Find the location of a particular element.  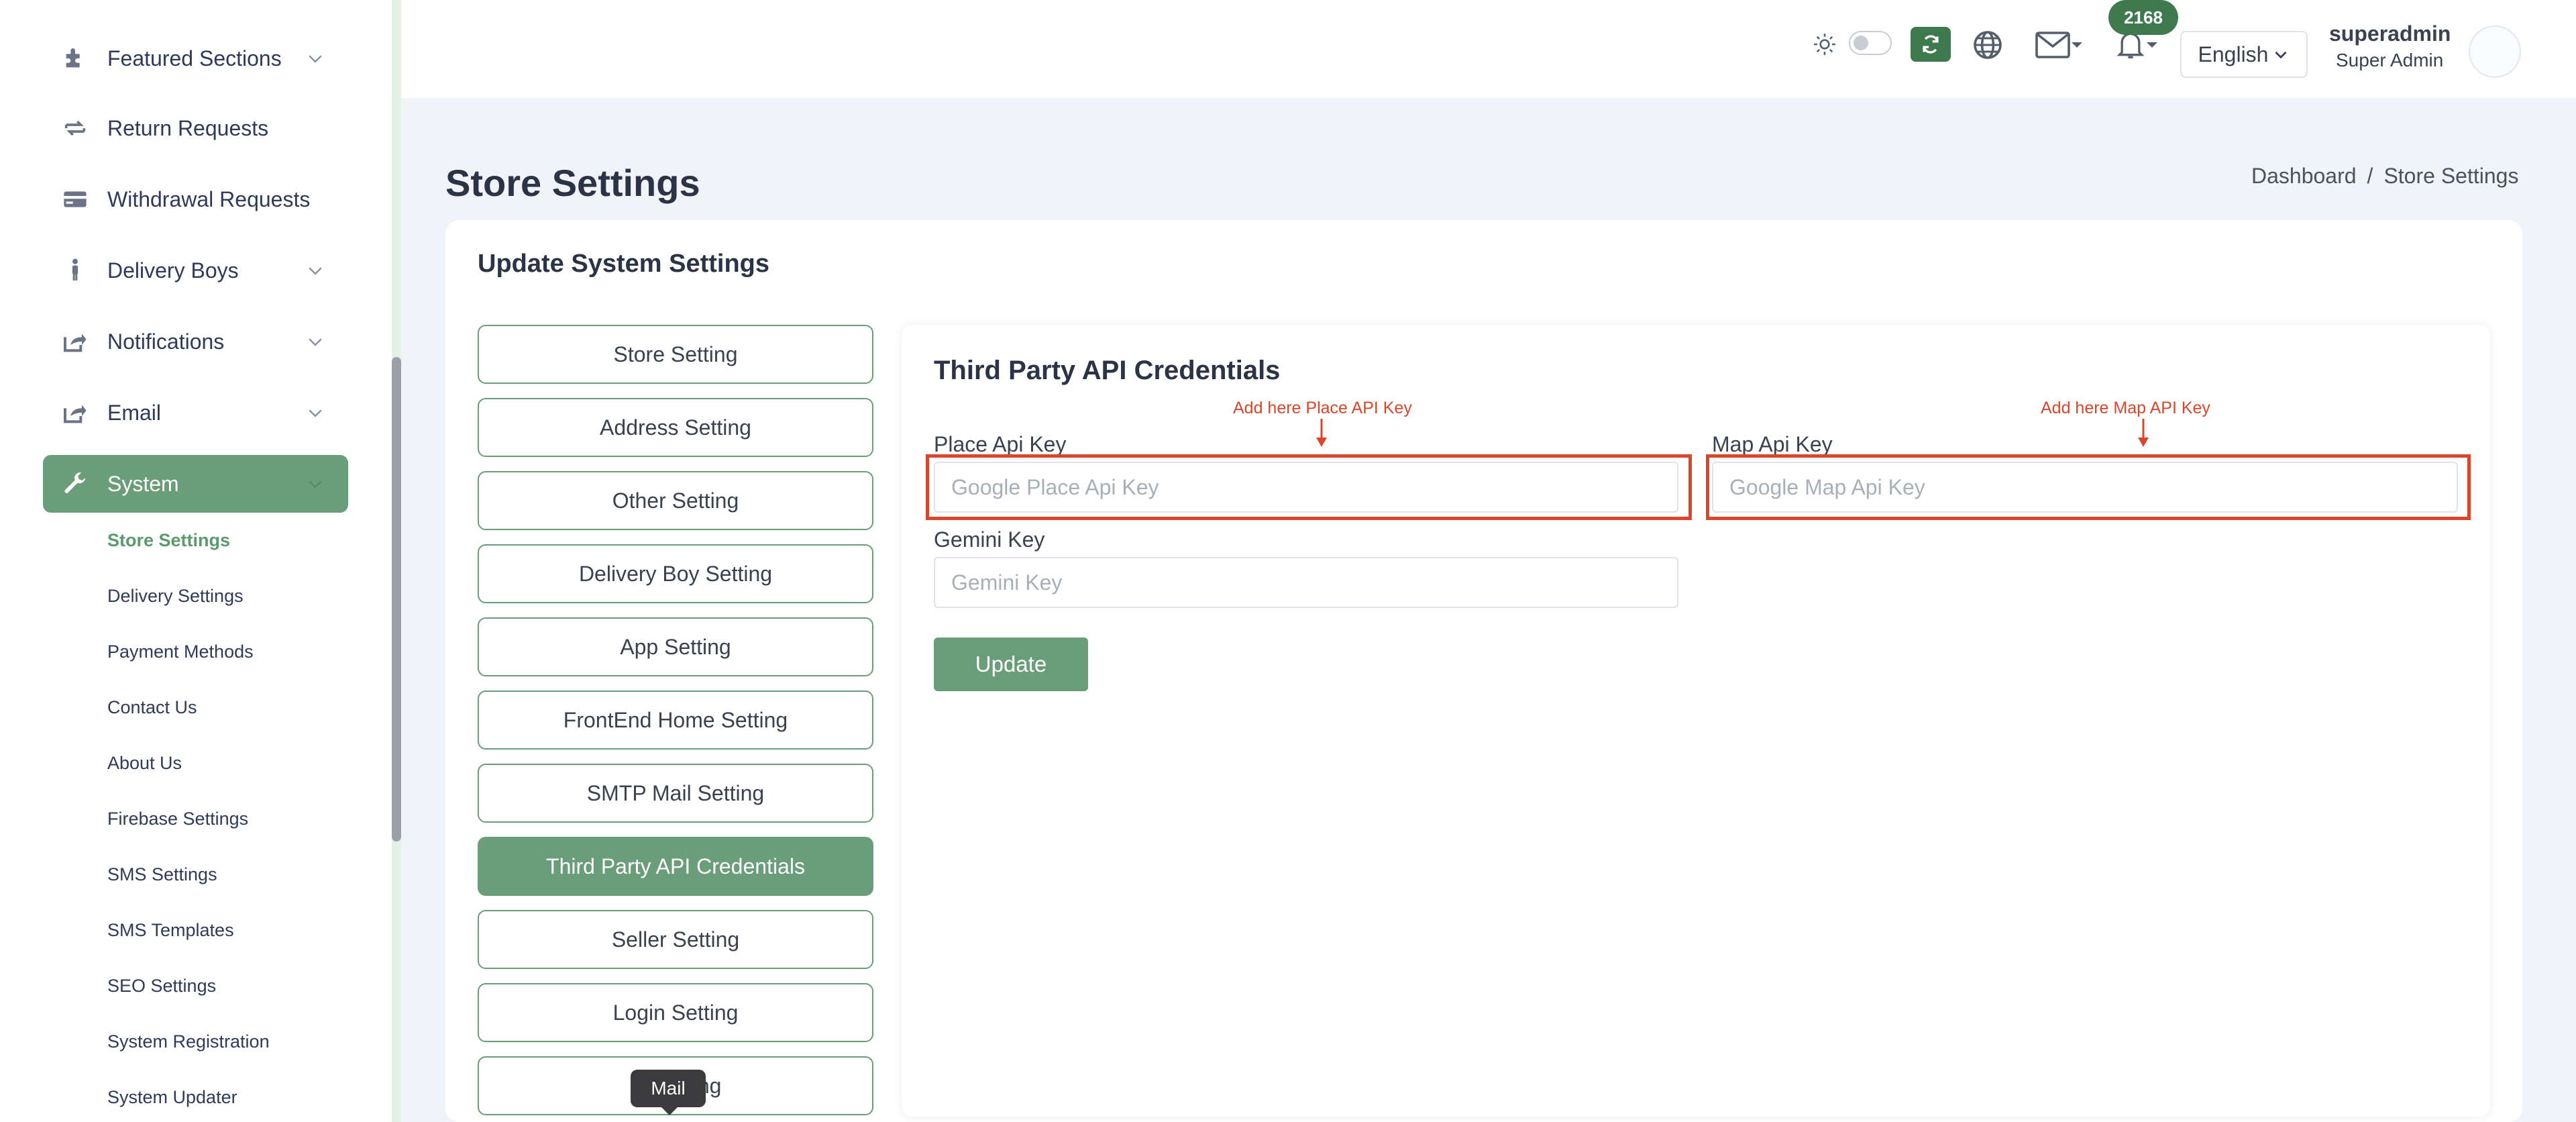

tab-third-party-api-credentials: Third Party API Credentials is located at coordinates (675, 866).